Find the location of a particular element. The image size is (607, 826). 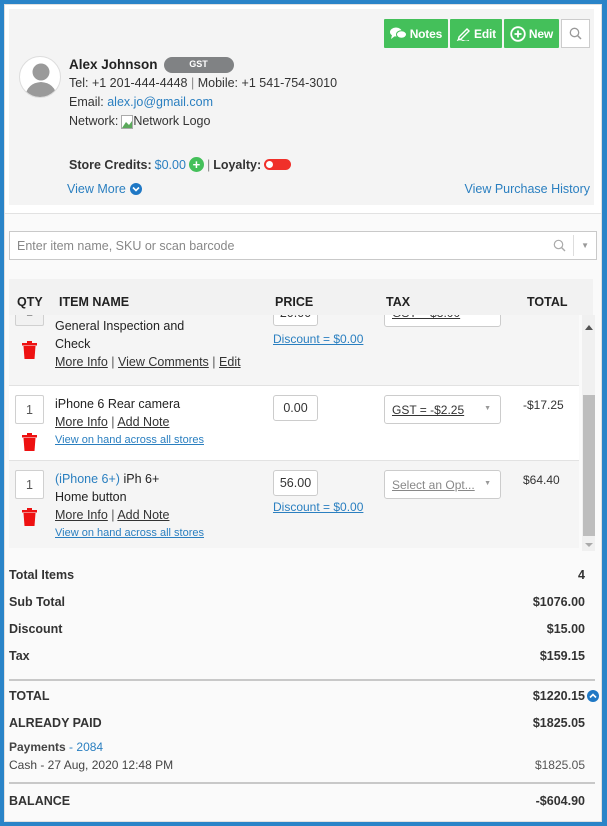

item-name-line2: Check is located at coordinates (73, 344).